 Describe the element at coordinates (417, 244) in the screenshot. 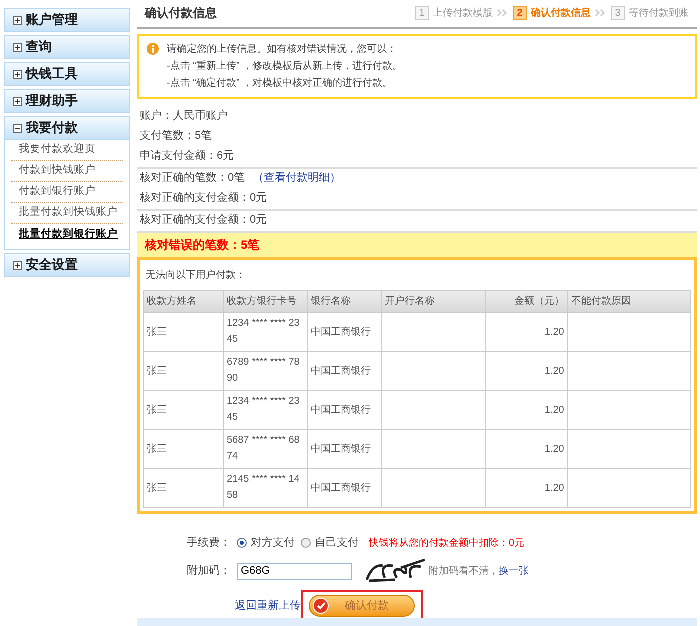

I see `error-banner: 核对错误的笔数：5笔` at that location.